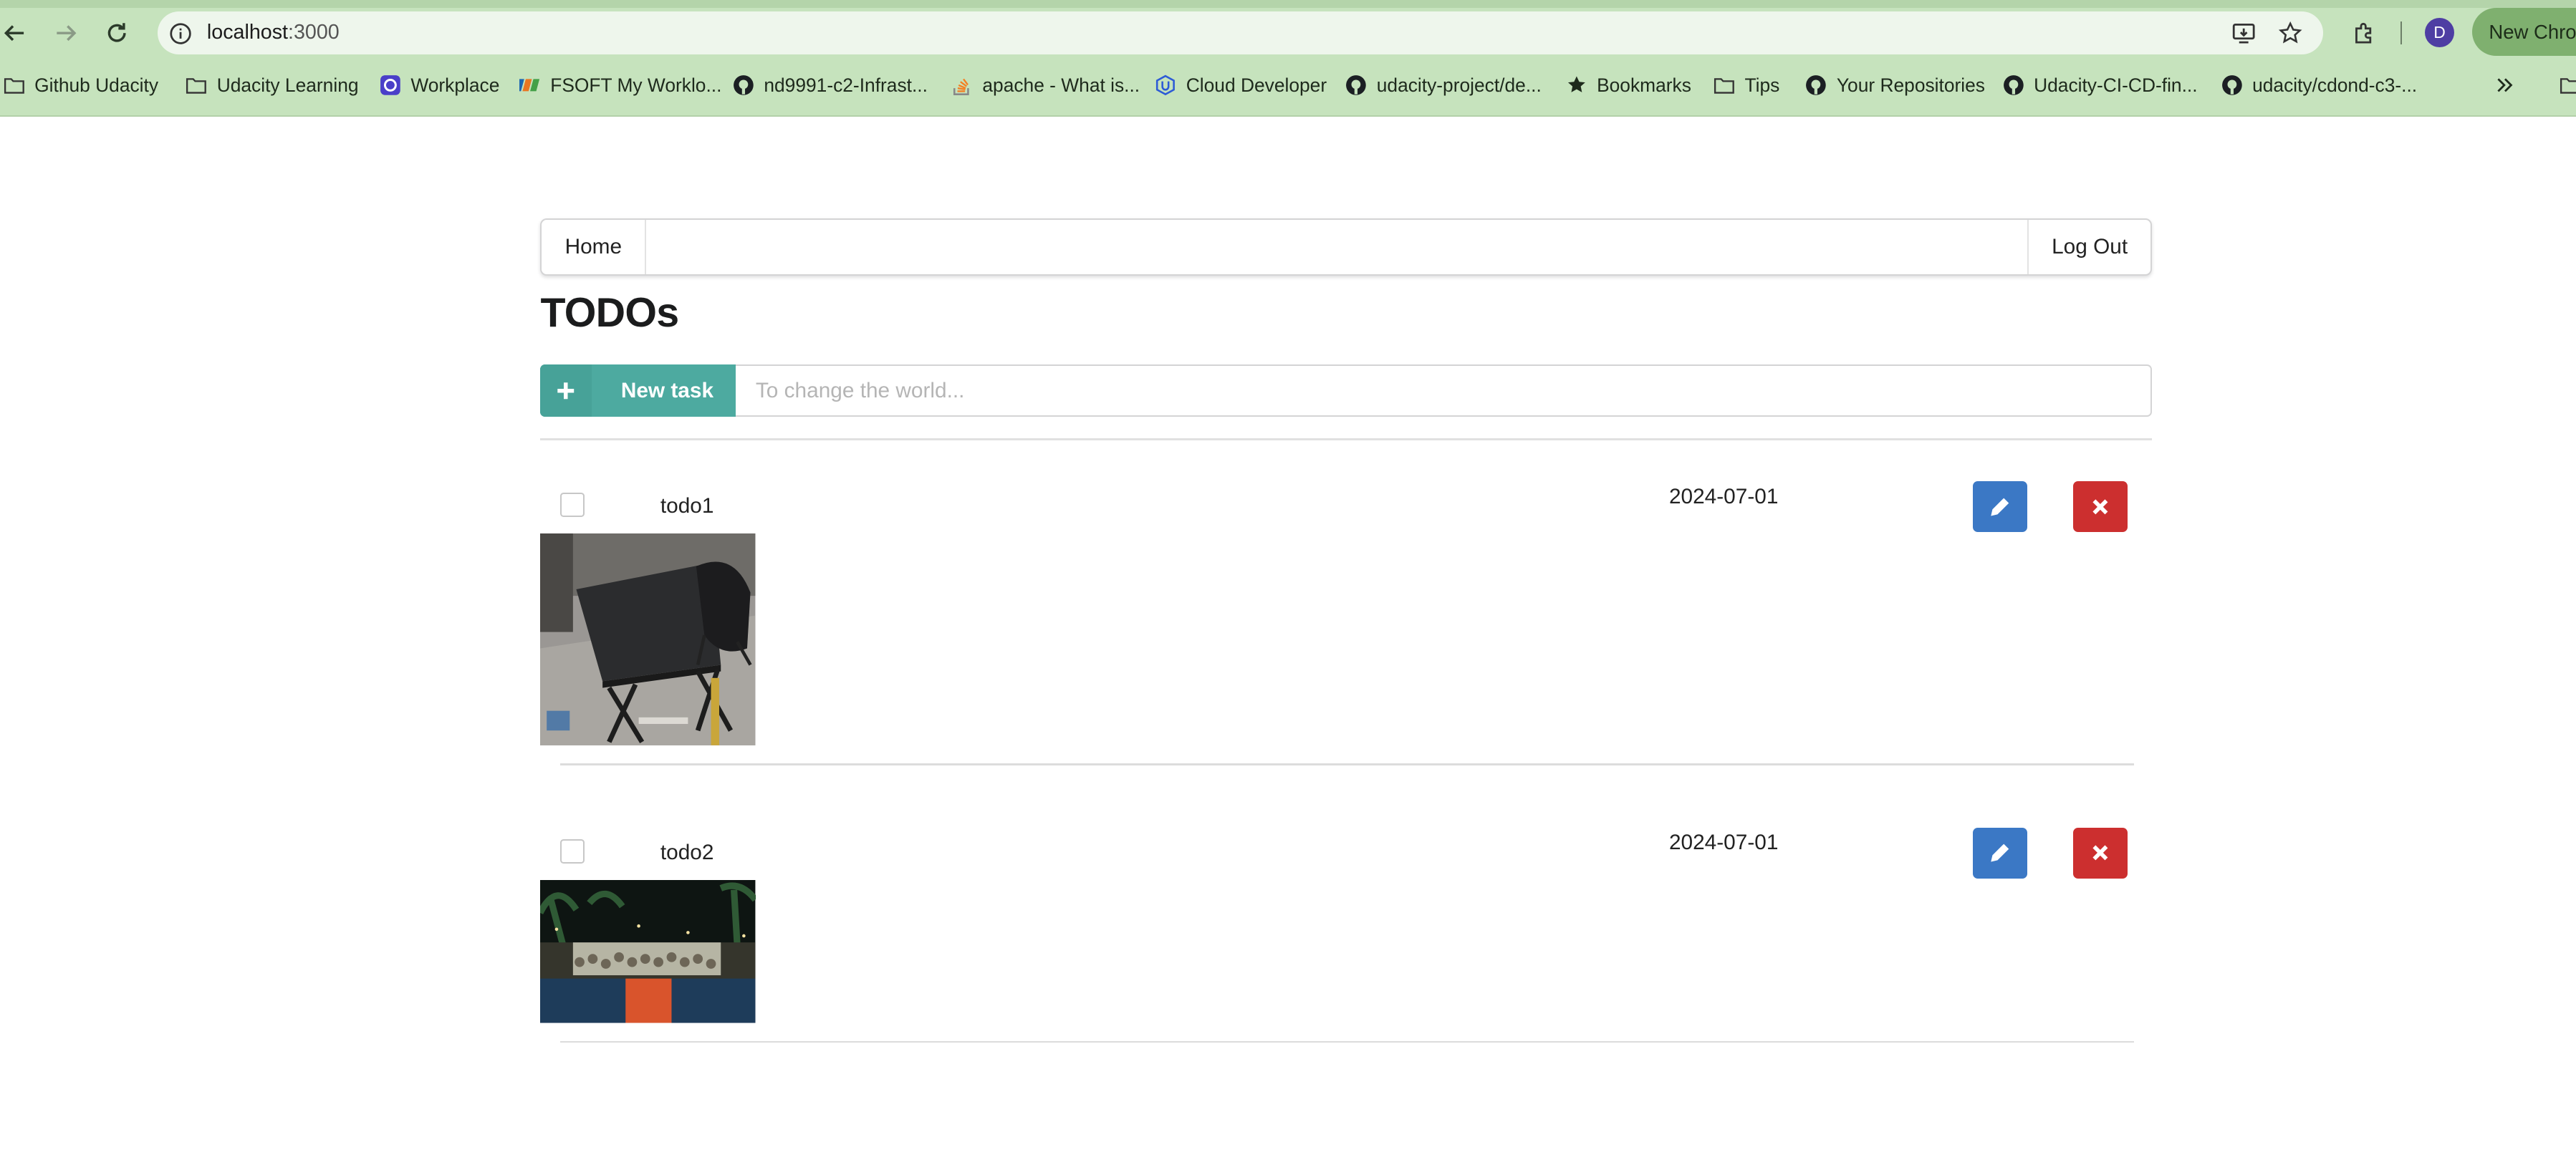 The image size is (2576, 1160). Describe the element at coordinates (1241, 32) in the screenshot. I see `address-bar: localhost:3000` at that location.